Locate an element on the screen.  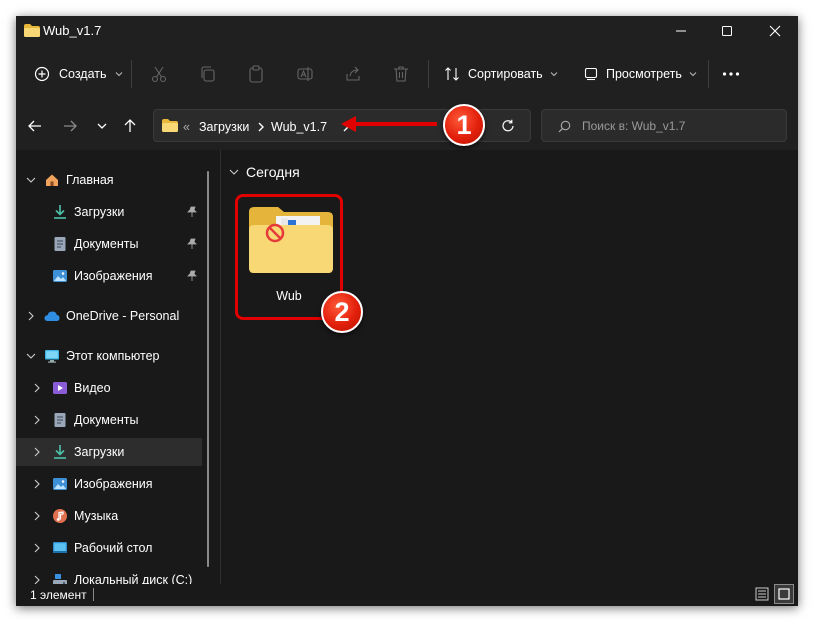
callout-badge-1: 1 is located at coordinates (464, 125).